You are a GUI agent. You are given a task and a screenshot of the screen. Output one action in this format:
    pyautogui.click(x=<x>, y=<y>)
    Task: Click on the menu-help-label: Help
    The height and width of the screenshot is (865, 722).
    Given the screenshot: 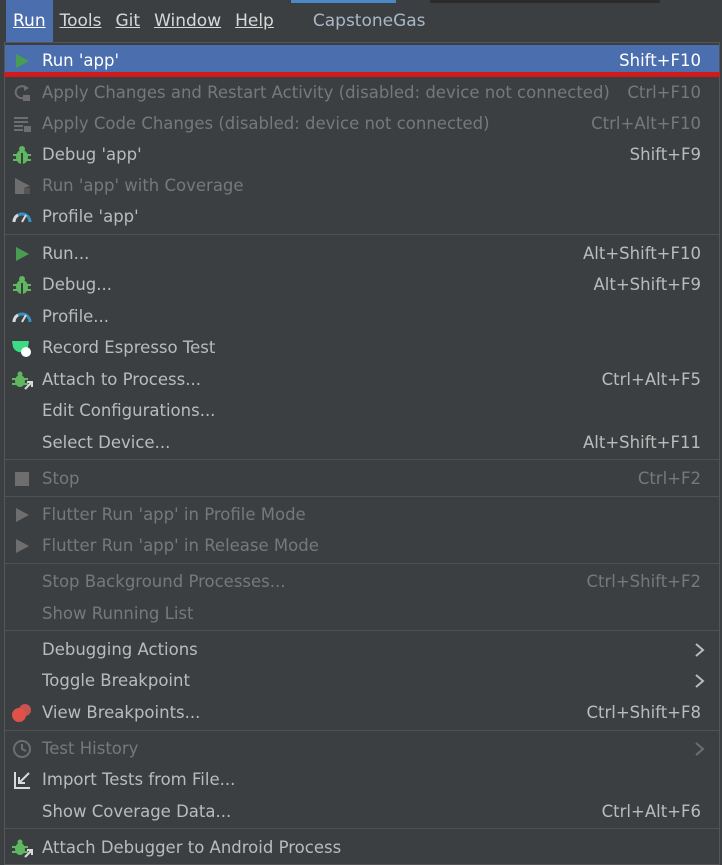 What is the action you would take?
    pyautogui.click(x=254, y=21)
    